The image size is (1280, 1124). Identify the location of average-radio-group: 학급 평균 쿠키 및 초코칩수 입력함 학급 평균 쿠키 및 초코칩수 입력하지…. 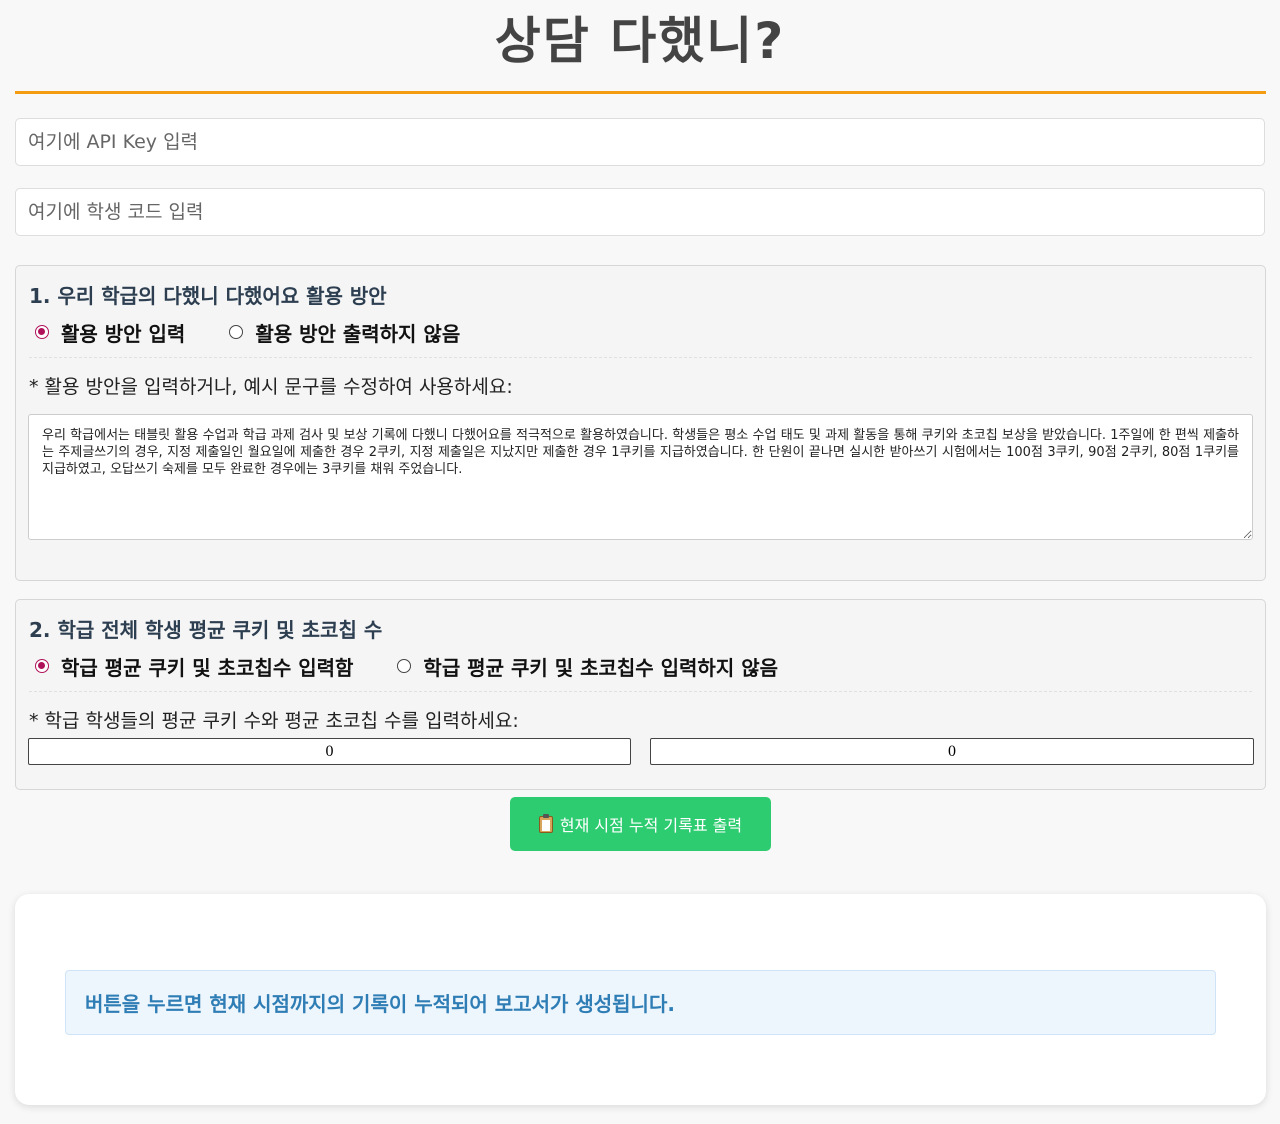
(422, 666).